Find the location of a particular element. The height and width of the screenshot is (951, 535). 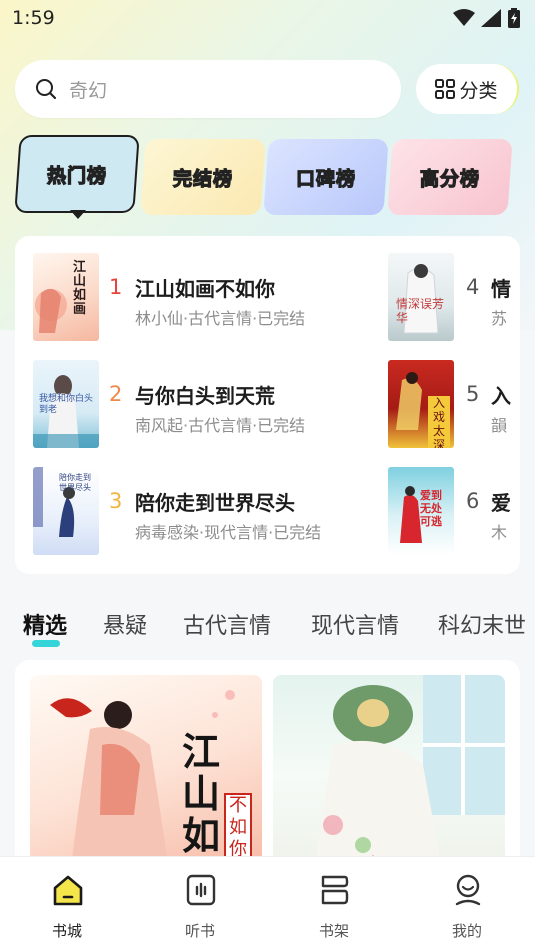

nav-bookshelf: 书架 is located at coordinates (334, 904).